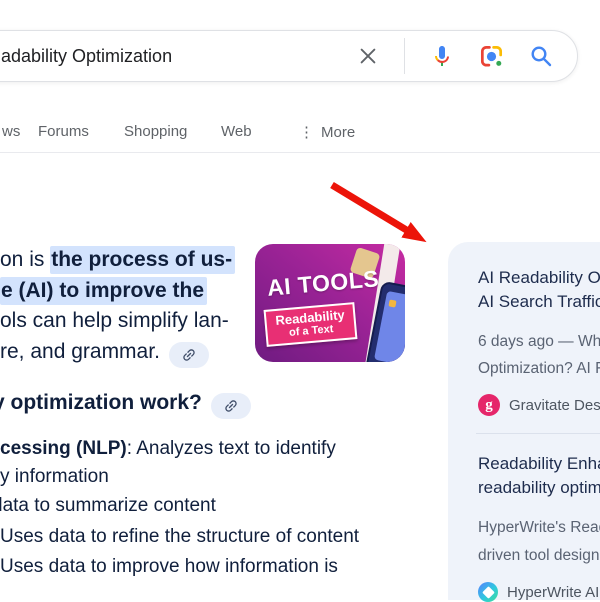  What do you see at coordinates (539, 301) in the screenshot?
I see `result-title-line: AI Search Traffic` at bounding box center [539, 301].